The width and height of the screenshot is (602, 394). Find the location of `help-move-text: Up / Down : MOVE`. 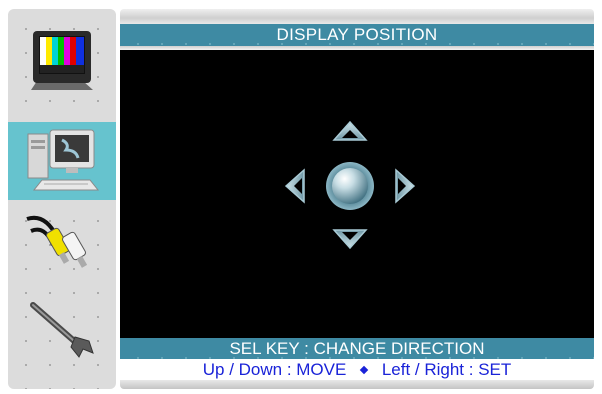

help-move-text: Up / Down : MOVE is located at coordinates (274, 369).